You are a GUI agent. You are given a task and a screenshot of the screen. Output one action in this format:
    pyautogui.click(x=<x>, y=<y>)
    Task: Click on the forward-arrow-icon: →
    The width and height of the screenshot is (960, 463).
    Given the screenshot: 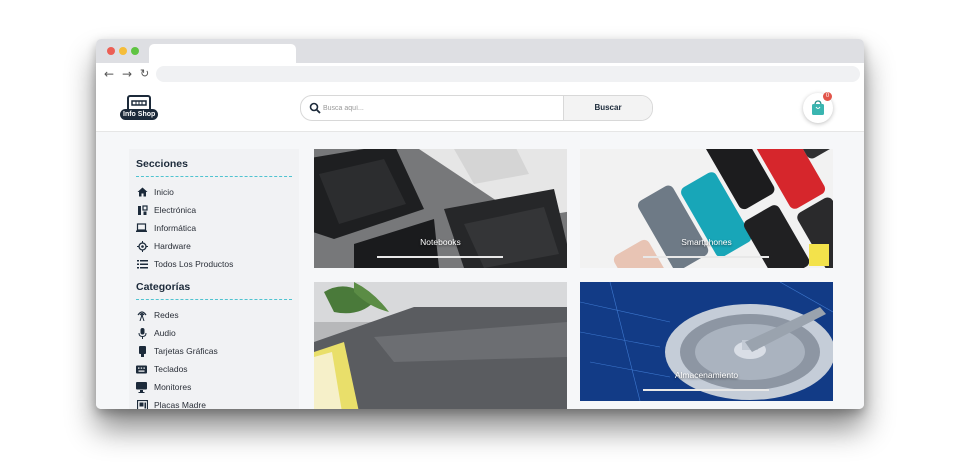 What is the action you would take?
    pyautogui.click(x=127, y=74)
    